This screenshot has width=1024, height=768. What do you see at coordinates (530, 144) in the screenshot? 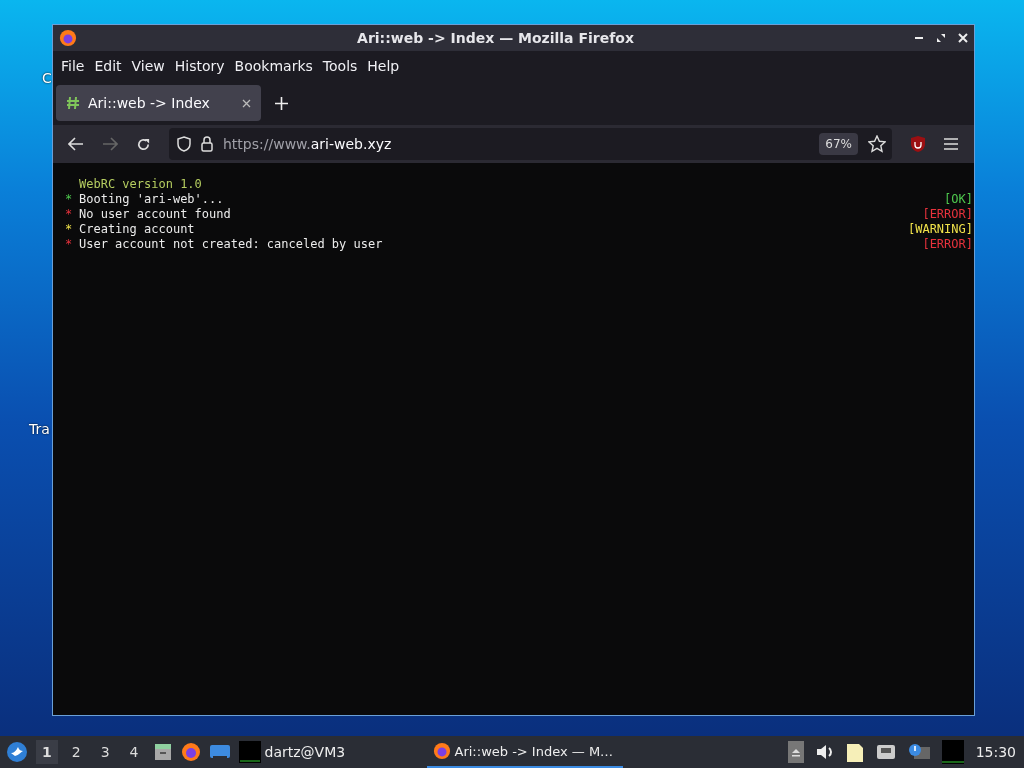
I see `address-field: https://www.ari-web.xyz 67%` at bounding box center [530, 144].